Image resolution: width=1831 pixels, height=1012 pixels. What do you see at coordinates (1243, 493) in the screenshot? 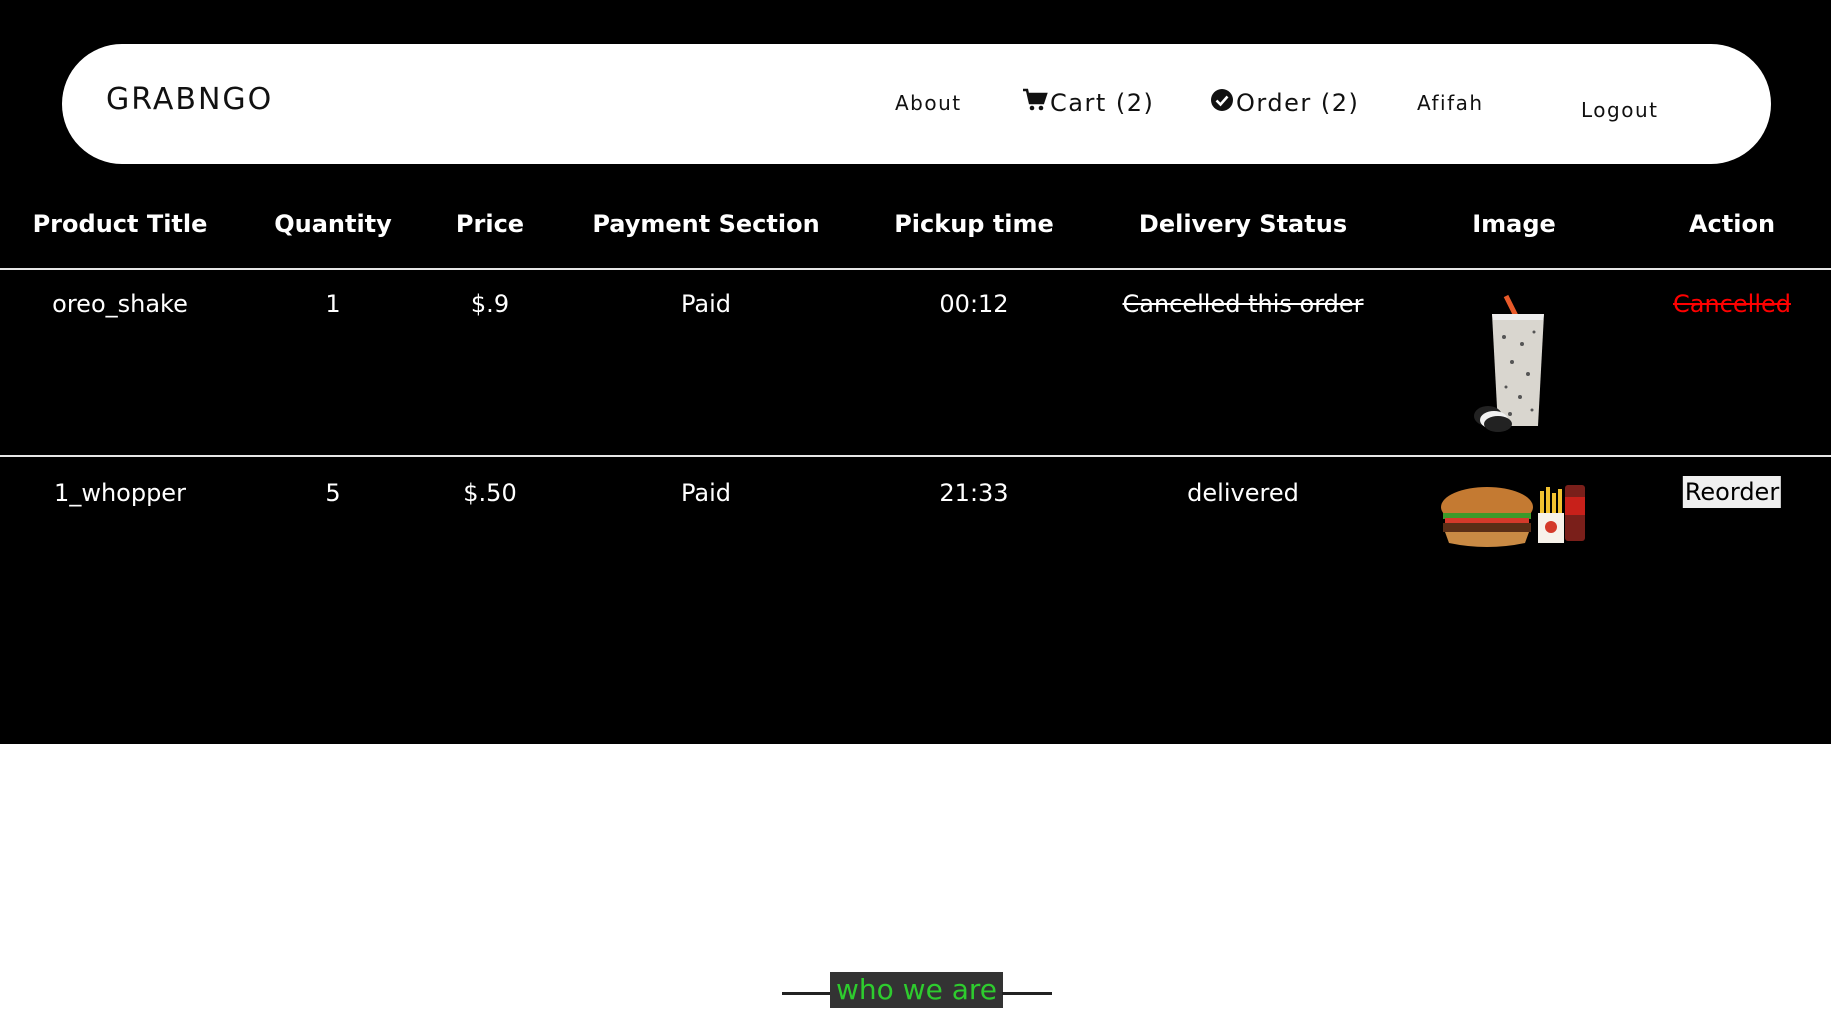
I see `cell-delivery-status: delivered` at bounding box center [1243, 493].